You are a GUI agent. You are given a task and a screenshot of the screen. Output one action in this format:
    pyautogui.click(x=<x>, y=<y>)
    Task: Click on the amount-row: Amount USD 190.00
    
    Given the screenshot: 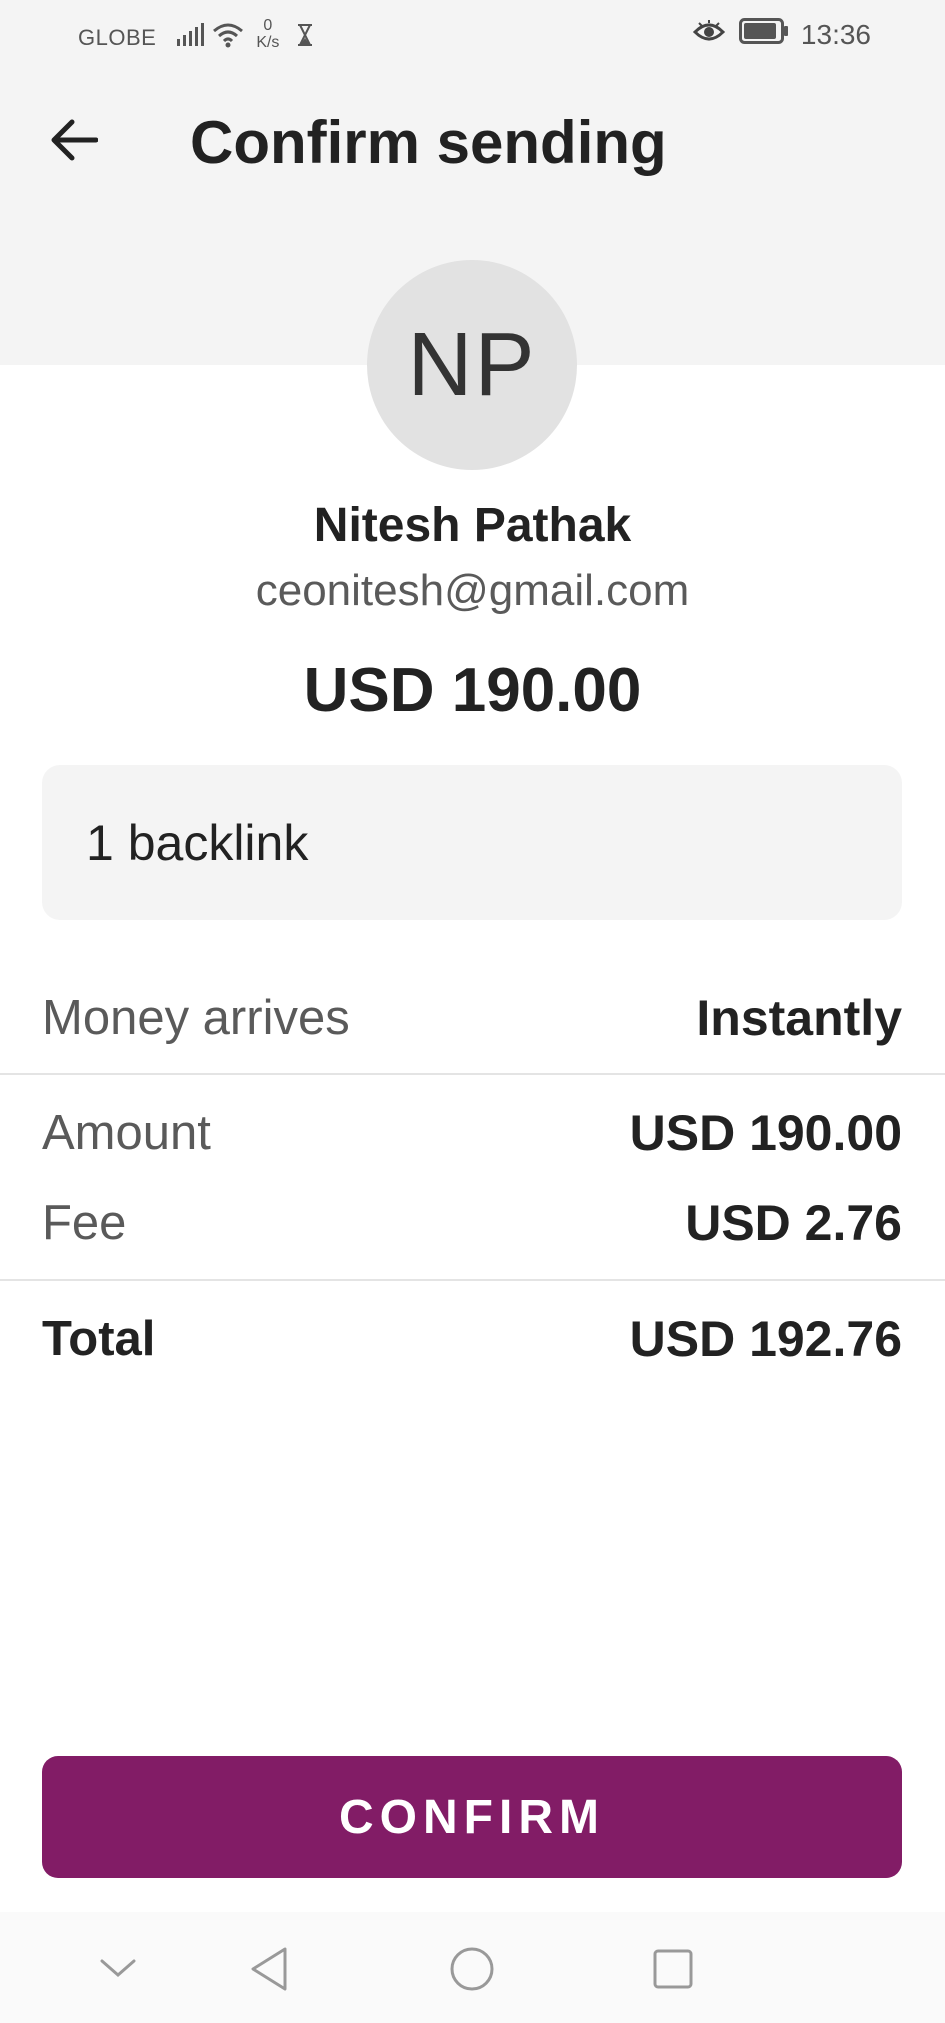 What is the action you would take?
    pyautogui.click(x=472, y=1133)
    